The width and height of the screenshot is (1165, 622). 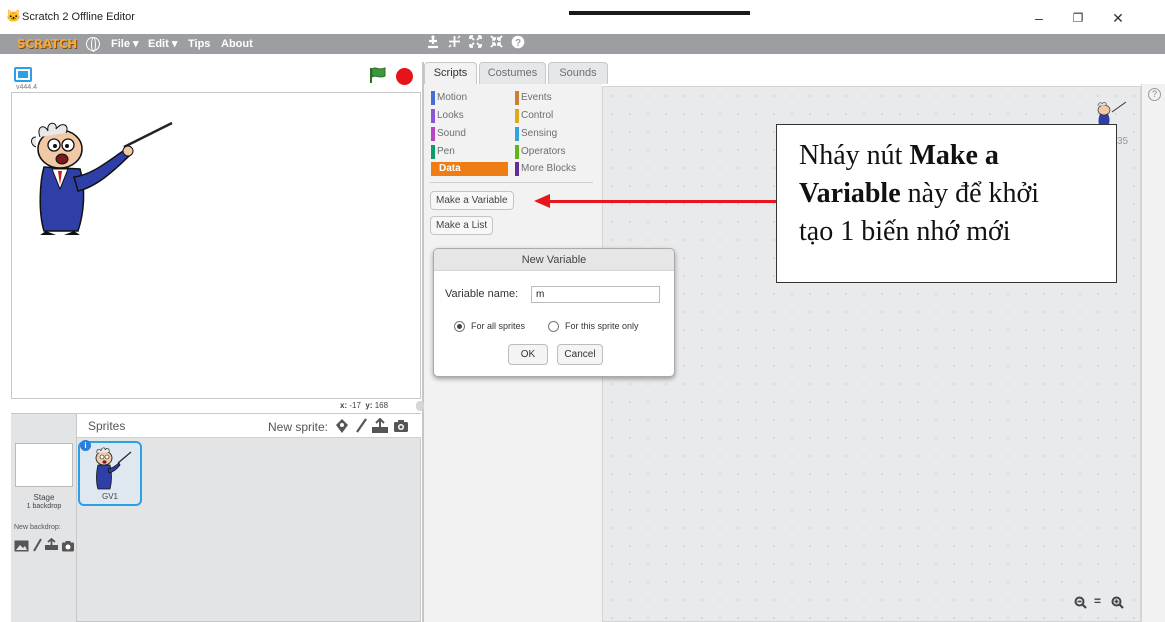 I want to click on category-label: Looks, so click(x=450, y=115).